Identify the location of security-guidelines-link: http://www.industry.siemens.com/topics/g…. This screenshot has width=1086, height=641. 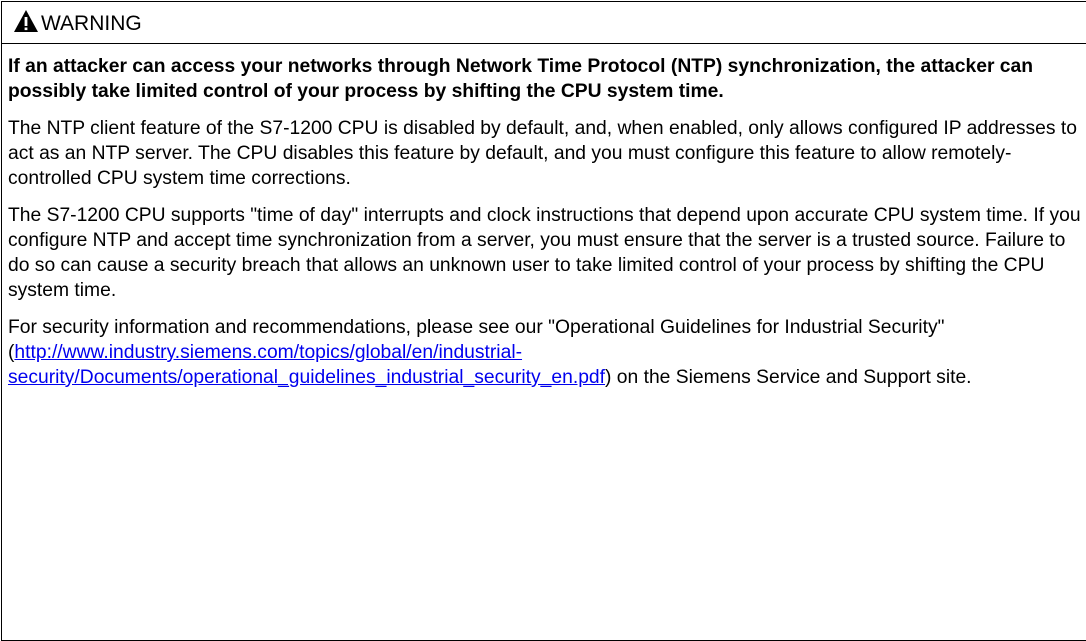
(306, 365).